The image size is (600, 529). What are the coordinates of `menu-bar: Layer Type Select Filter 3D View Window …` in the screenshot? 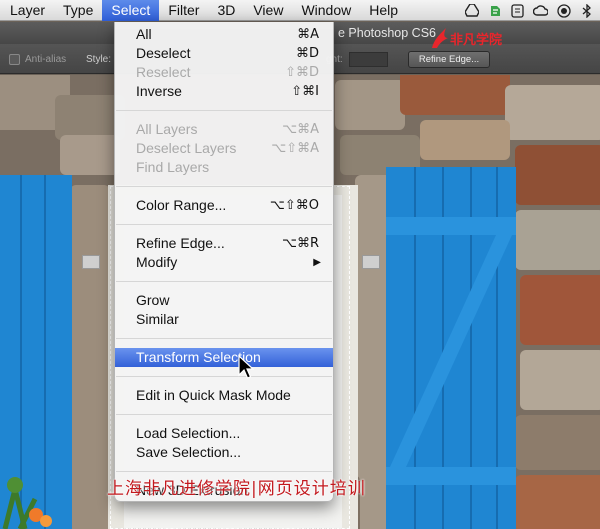 It's located at (300, 10).